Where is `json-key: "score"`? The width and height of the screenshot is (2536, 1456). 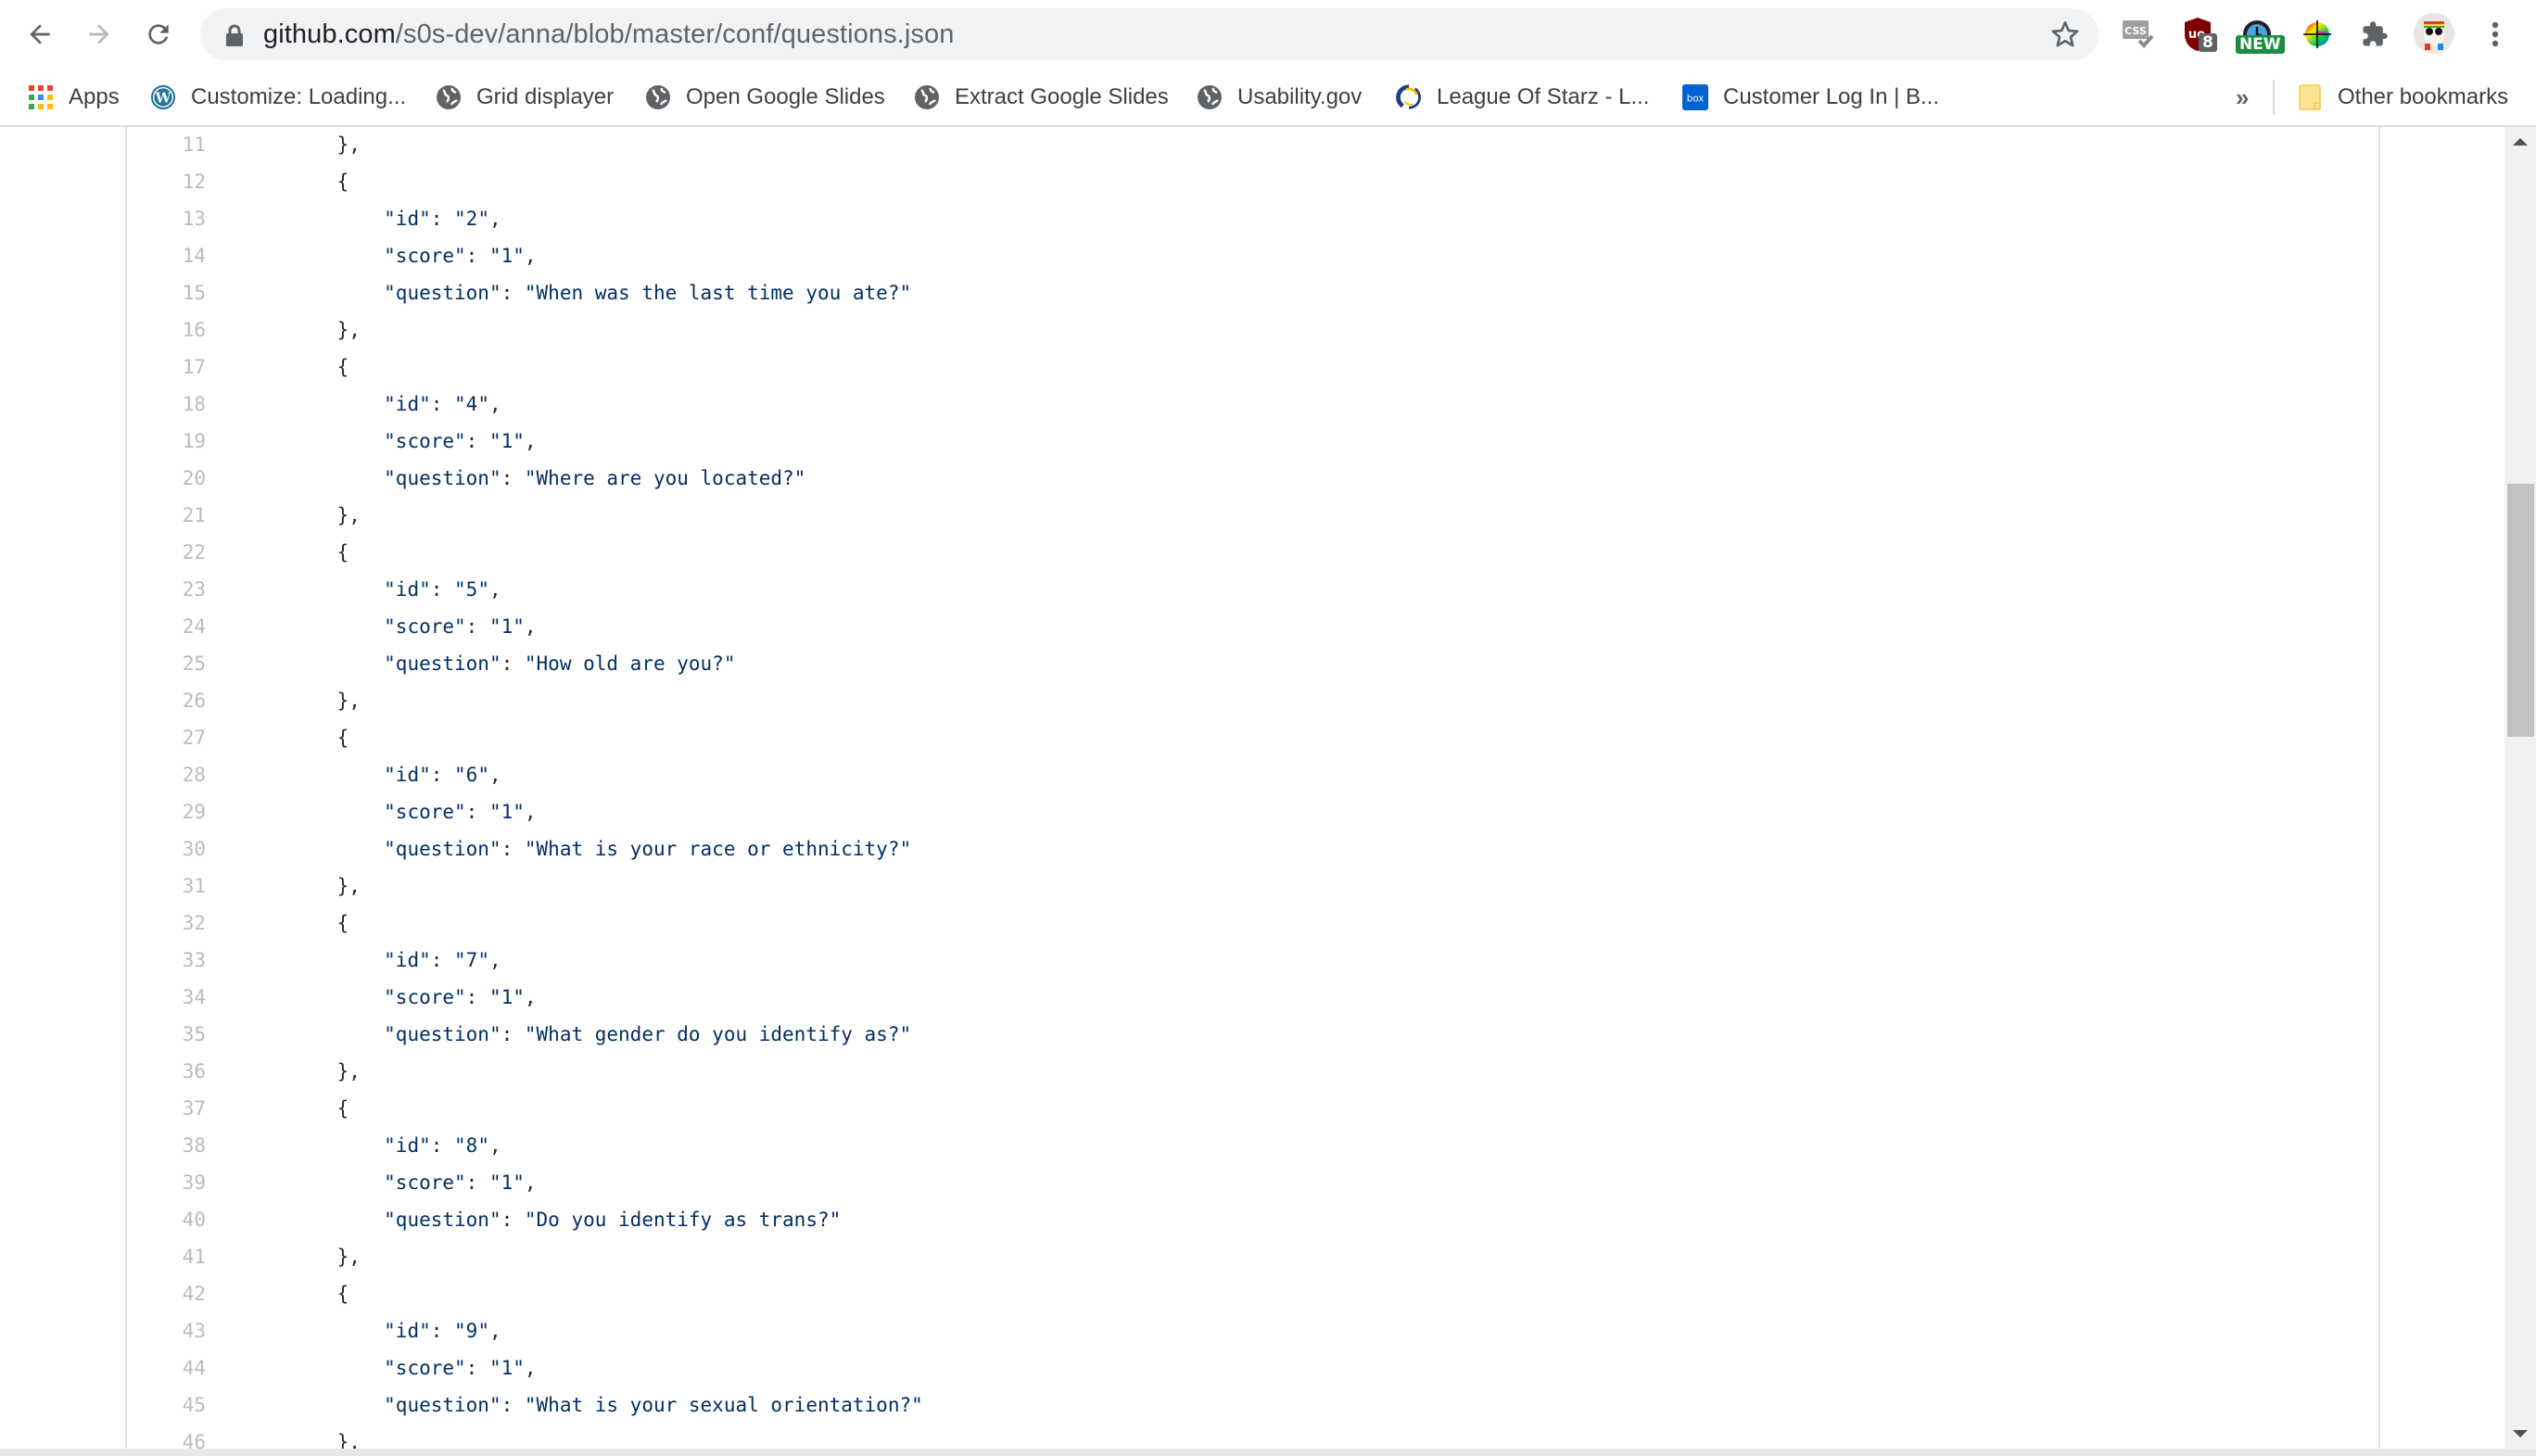 json-key: "score" is located at coordinates (425, 1368).